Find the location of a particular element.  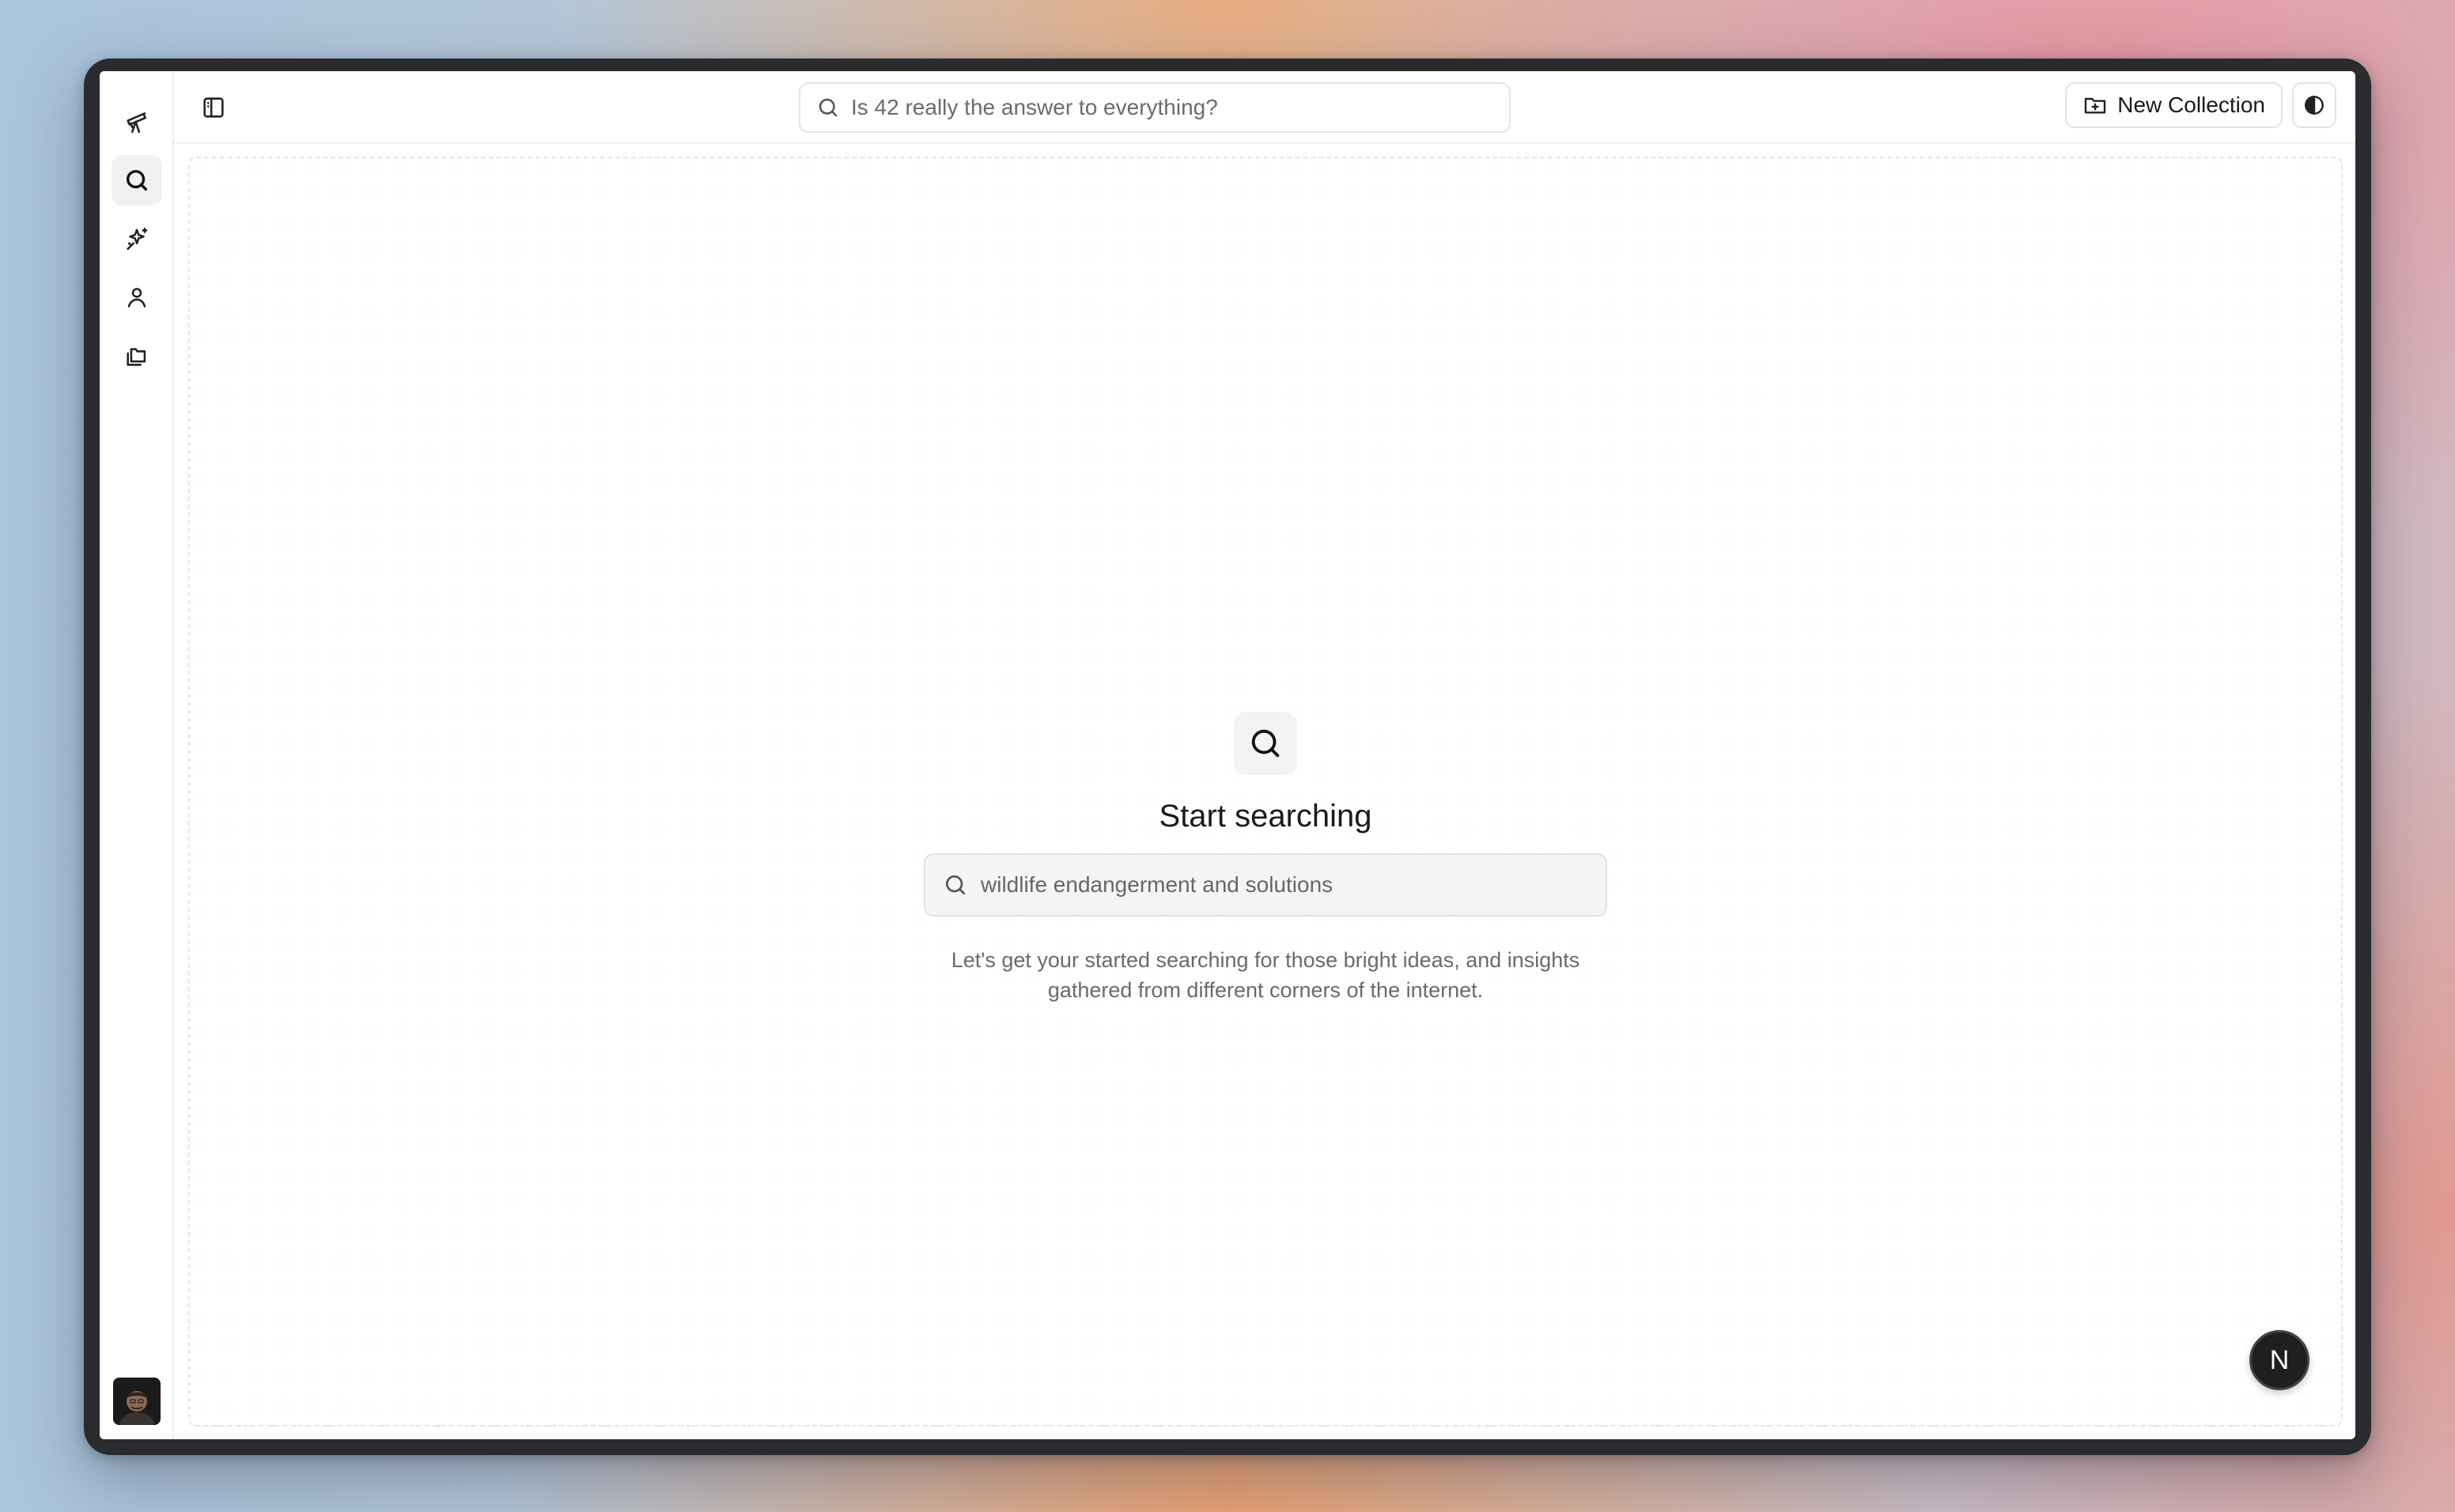

avatar is located at coordinates (137, 1402).